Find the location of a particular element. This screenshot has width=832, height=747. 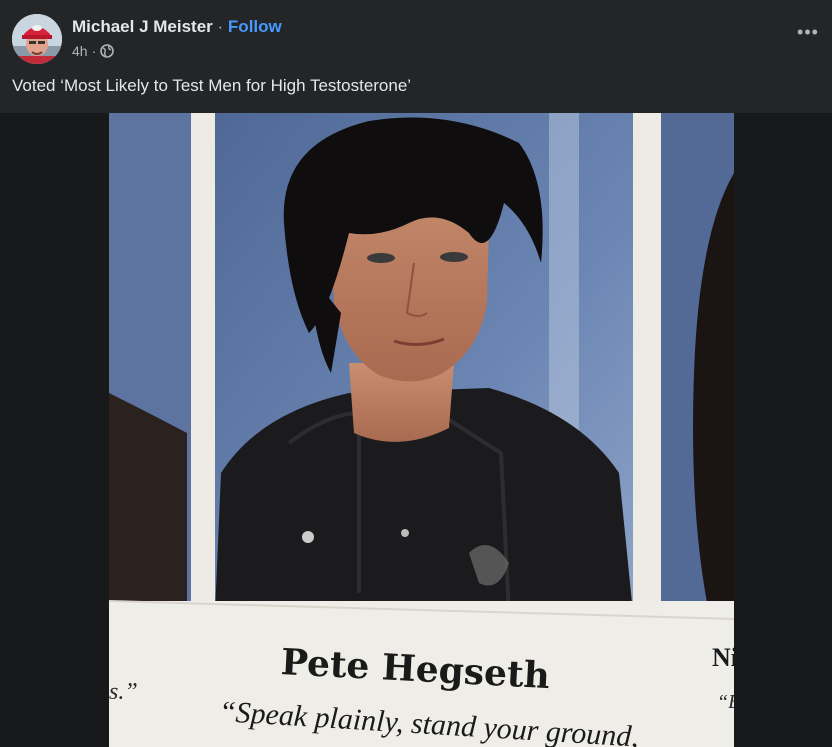

post-meta: 4h · is located at coordinates (93, 51).